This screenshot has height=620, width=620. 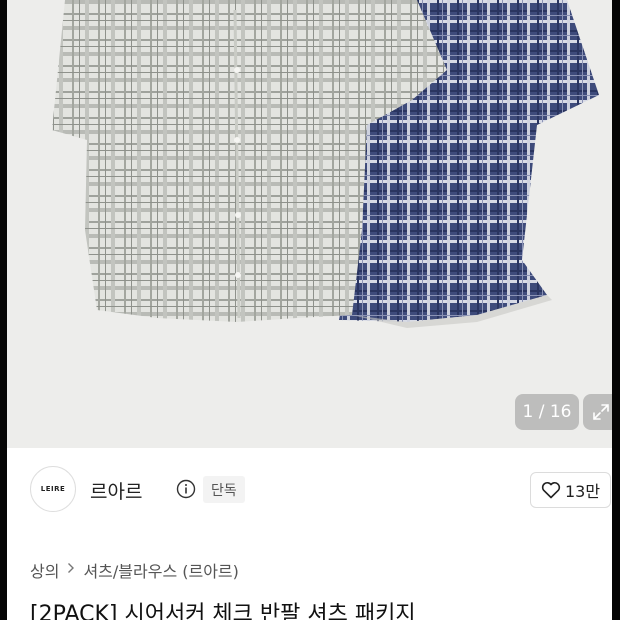 I want to click on heart-icon, so click(x=551, y=490).